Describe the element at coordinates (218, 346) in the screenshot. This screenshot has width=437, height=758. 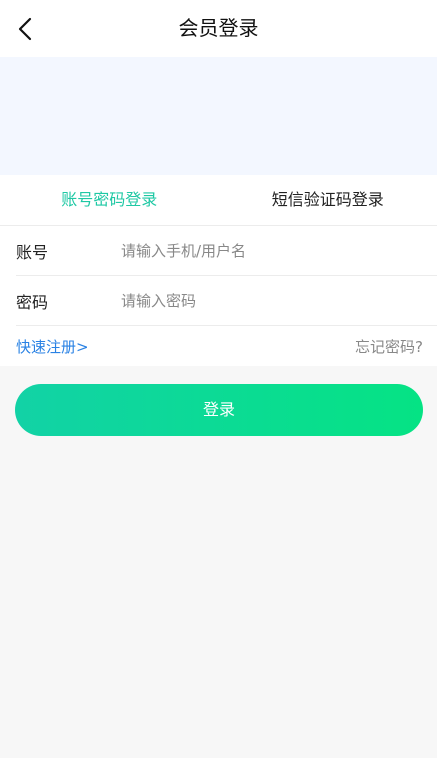
I see `form-links: 快速注册> 忘记密码?` at that location.